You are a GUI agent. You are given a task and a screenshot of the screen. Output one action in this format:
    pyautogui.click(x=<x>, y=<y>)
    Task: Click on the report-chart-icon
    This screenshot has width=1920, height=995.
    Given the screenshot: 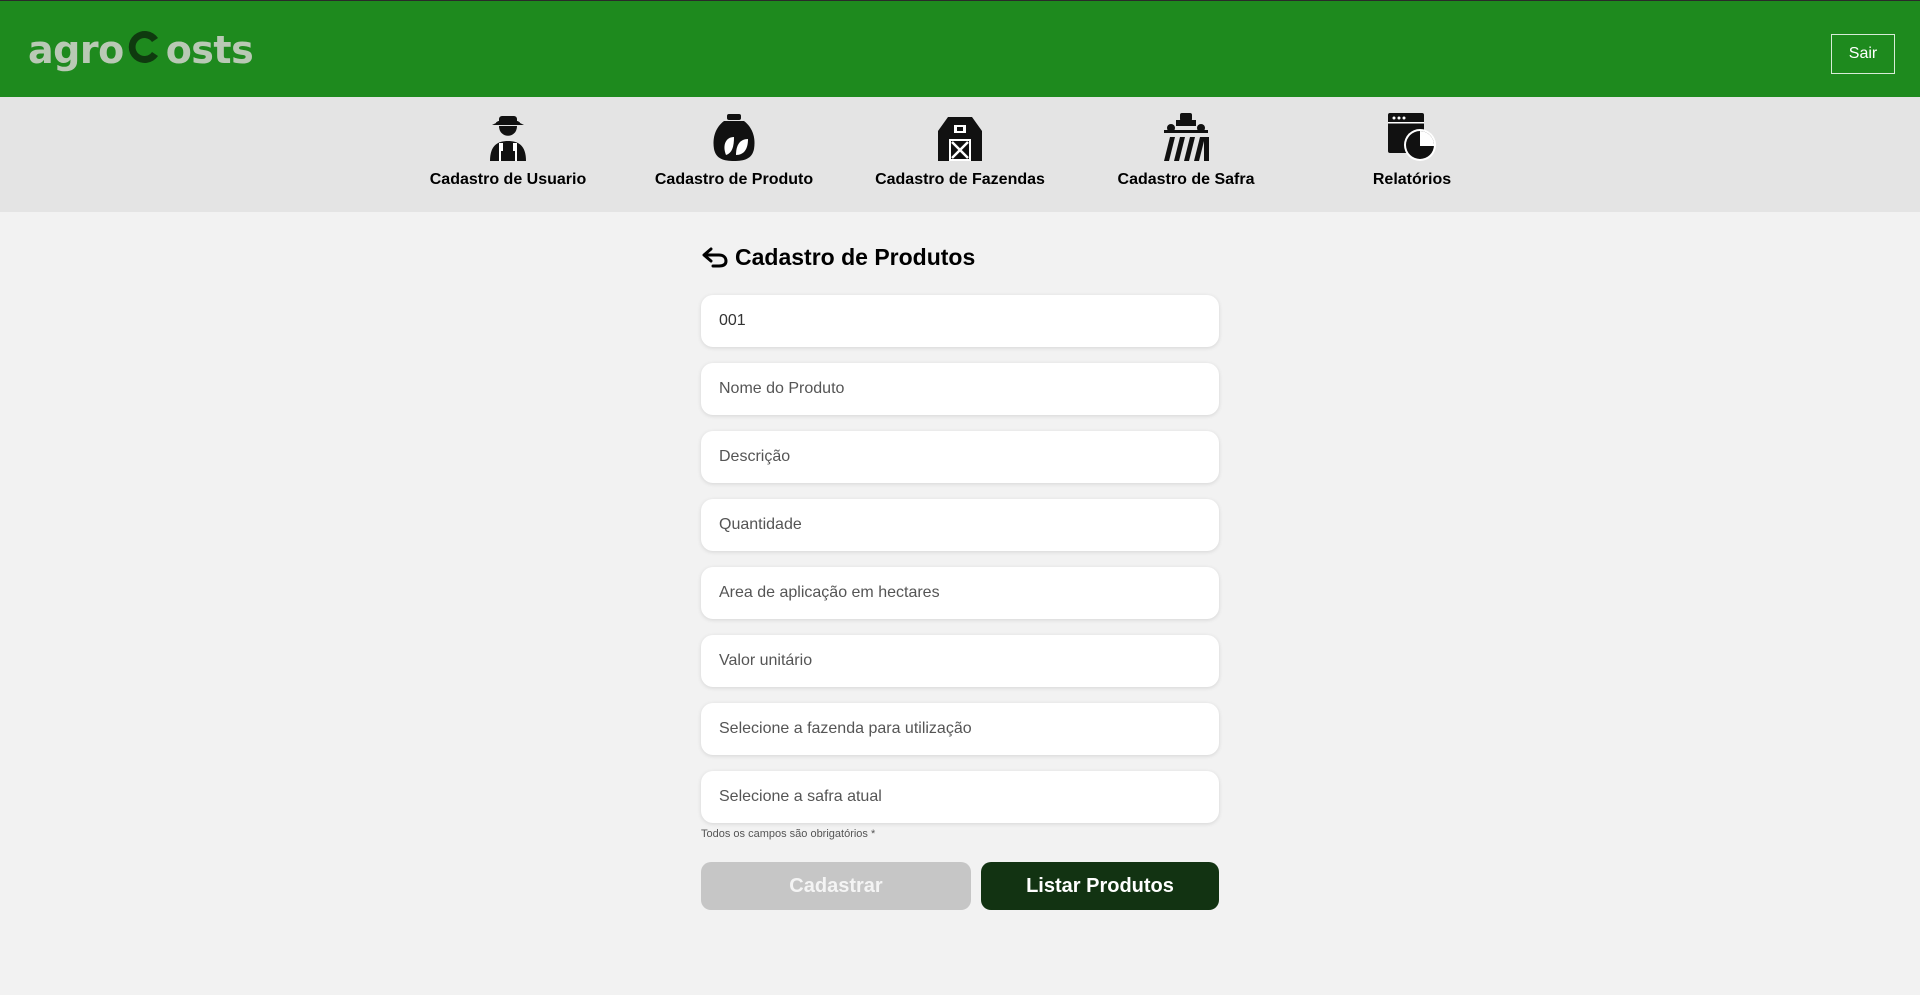 What is the action you would take?
    pyautogui.click(x=1412, y=137)
    